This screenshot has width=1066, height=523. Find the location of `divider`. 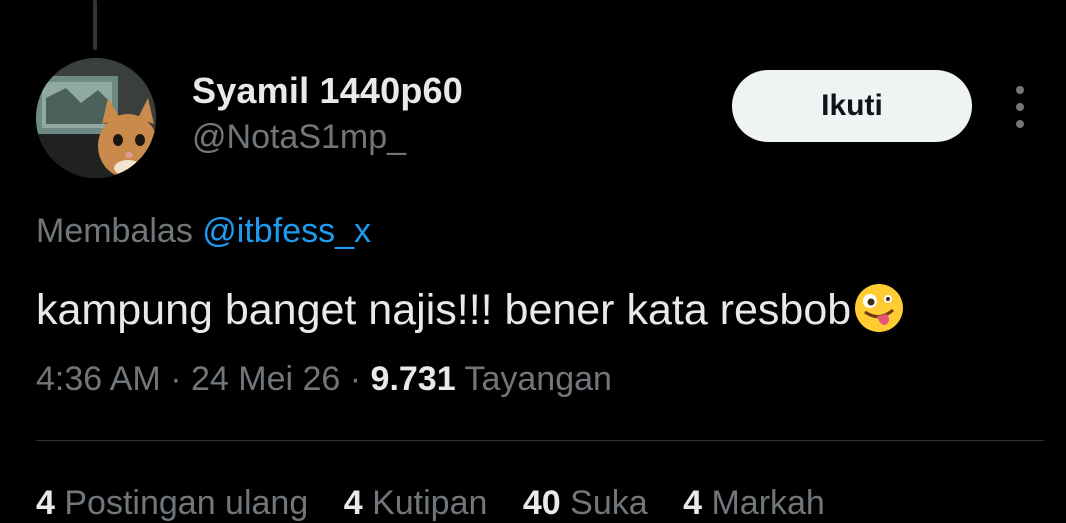

divider is located at coordinates (540, 440).